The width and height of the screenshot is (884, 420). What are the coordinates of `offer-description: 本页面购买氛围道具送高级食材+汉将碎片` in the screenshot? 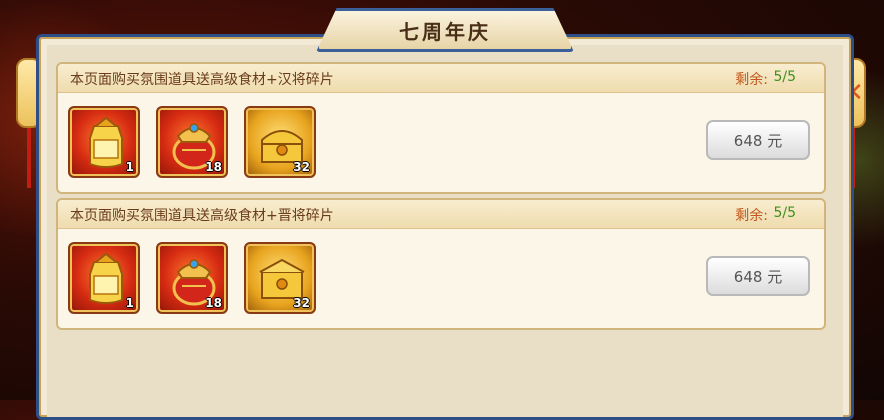 It's located at (202, 80).